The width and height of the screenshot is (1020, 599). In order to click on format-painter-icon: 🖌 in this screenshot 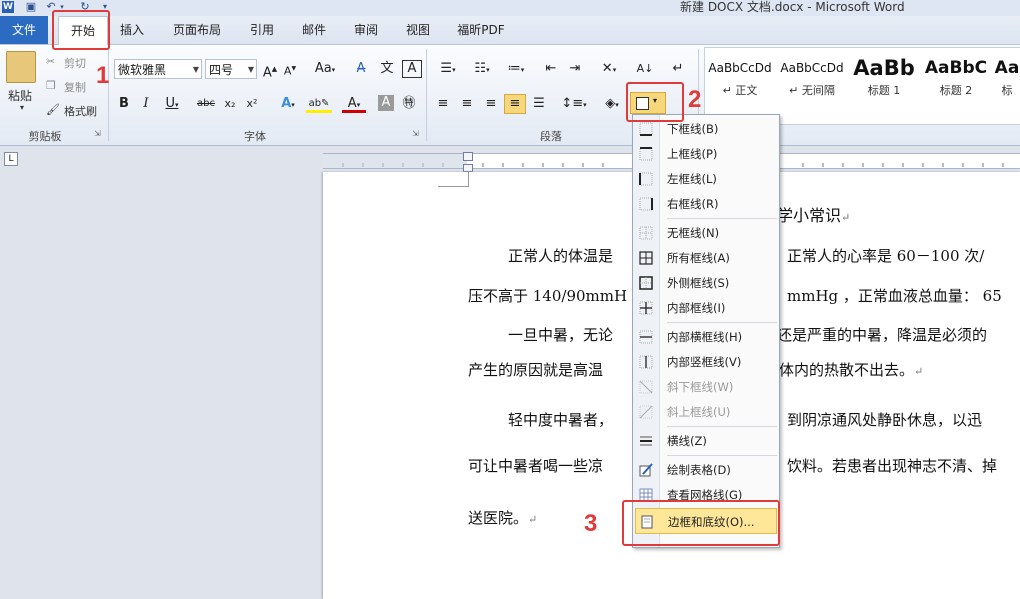, I will do `click(53, 109)`.